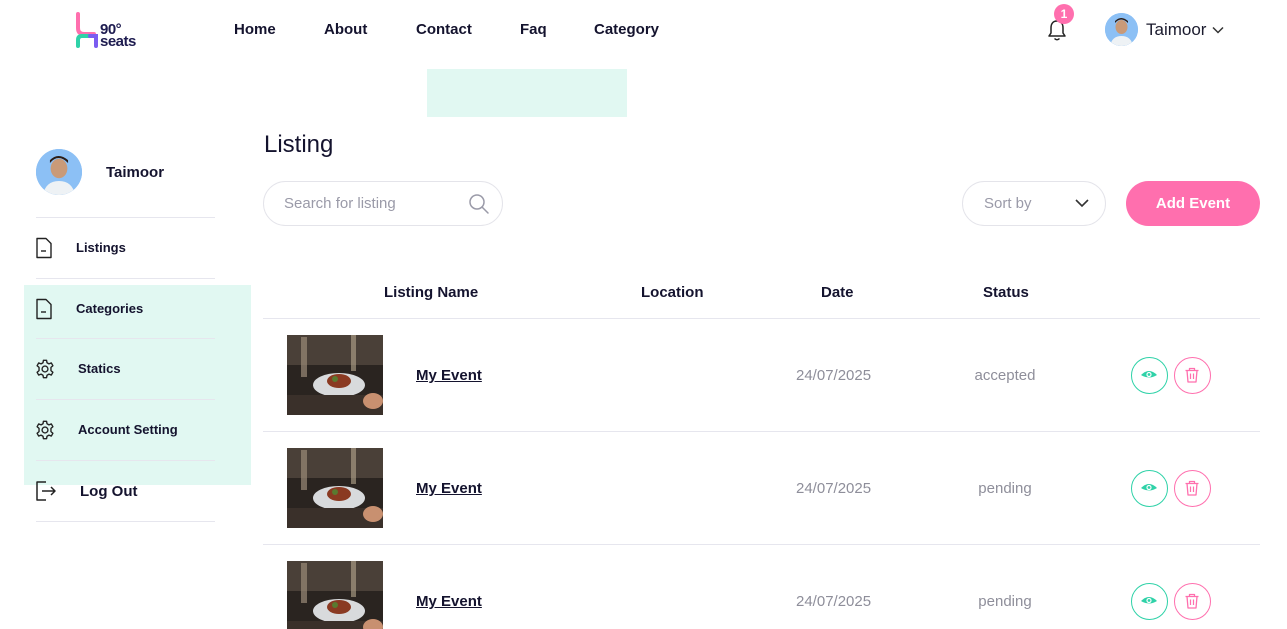  Describe the element at coordinates (99, 368) in the screenshot. I see `sidebar-item-label: Statics` at that location.